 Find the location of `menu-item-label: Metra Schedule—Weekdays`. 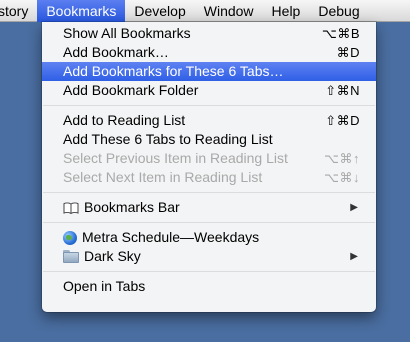

menu-item-label: Metra Schedule—Weekdays is located at coordinates (171, 237).